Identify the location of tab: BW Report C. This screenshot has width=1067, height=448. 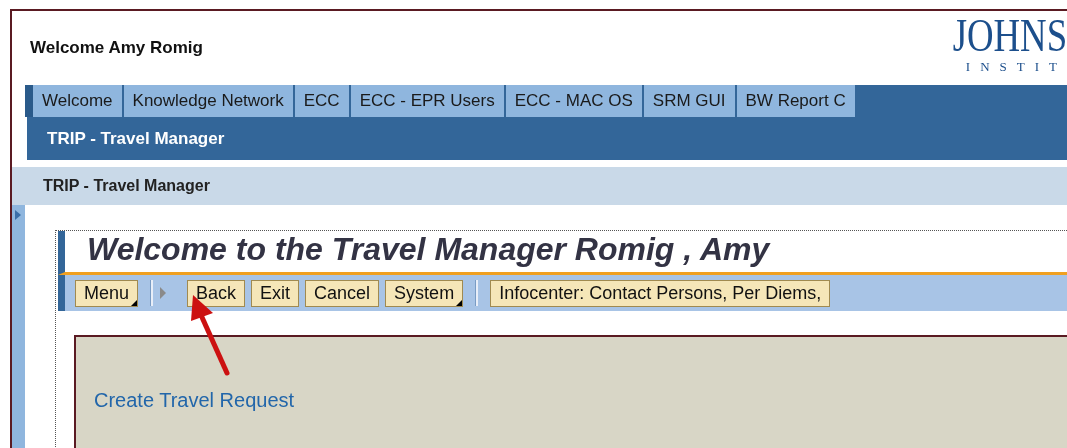
(796, 101).